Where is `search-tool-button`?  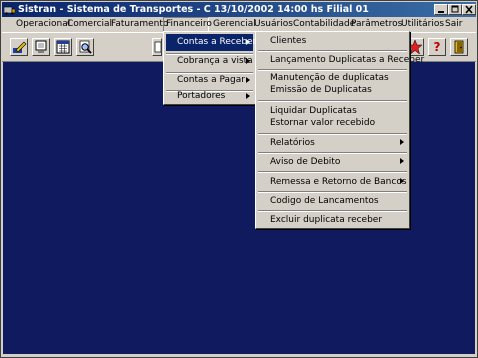
search-tool-button is located at coordinates (85, 47).